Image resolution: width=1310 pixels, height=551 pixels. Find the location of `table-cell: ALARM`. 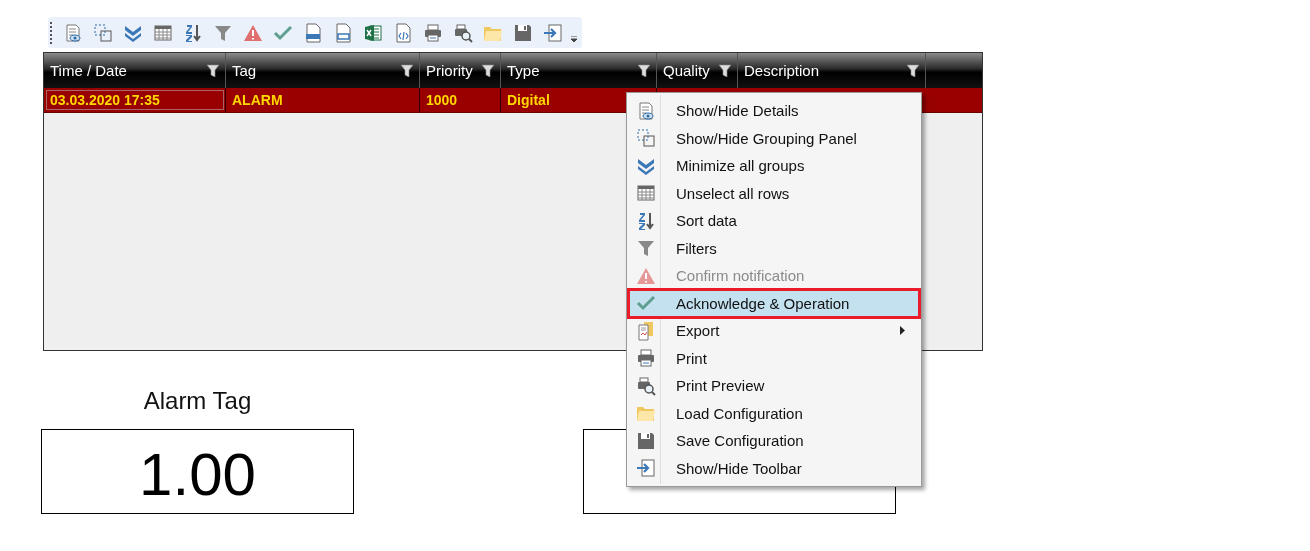

table-cell: ALARM is located at coordinates (323, 100).